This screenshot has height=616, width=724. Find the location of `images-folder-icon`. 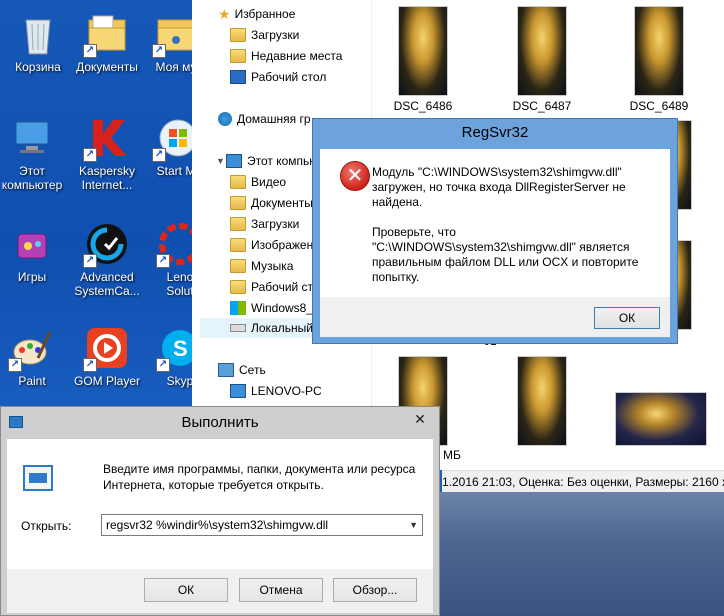

images-folder-icon is located at coordinates (238, 245).